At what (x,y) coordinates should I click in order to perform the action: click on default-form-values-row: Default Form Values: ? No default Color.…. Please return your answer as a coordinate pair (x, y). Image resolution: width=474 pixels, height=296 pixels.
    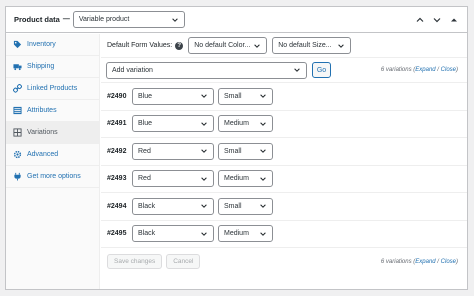
    Looking at the image, I should click on (284, 46).